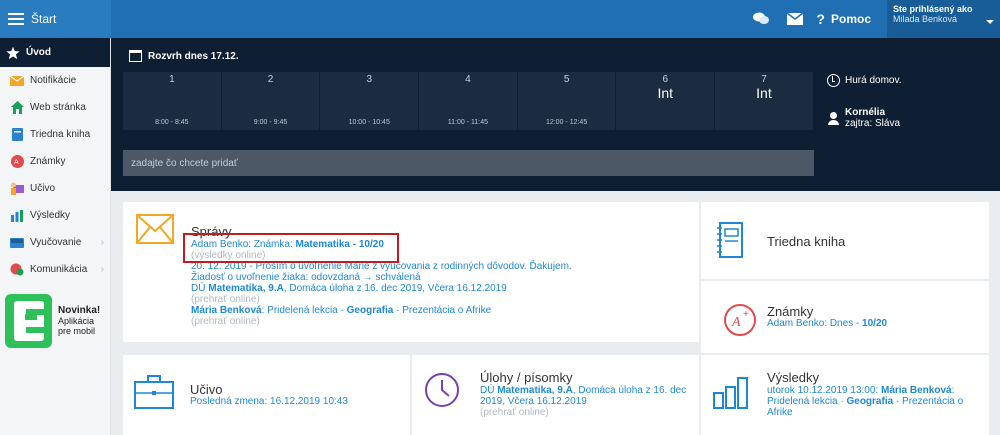  I want to click on tasks-title: Úlohy / písomky, so click(526, 377).